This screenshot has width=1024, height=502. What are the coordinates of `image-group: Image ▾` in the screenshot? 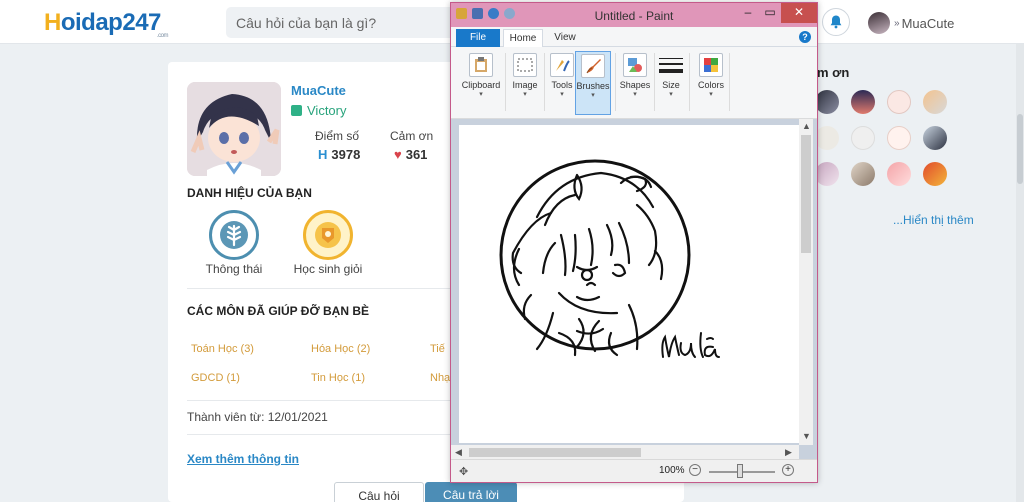 It's located at (525, 83).